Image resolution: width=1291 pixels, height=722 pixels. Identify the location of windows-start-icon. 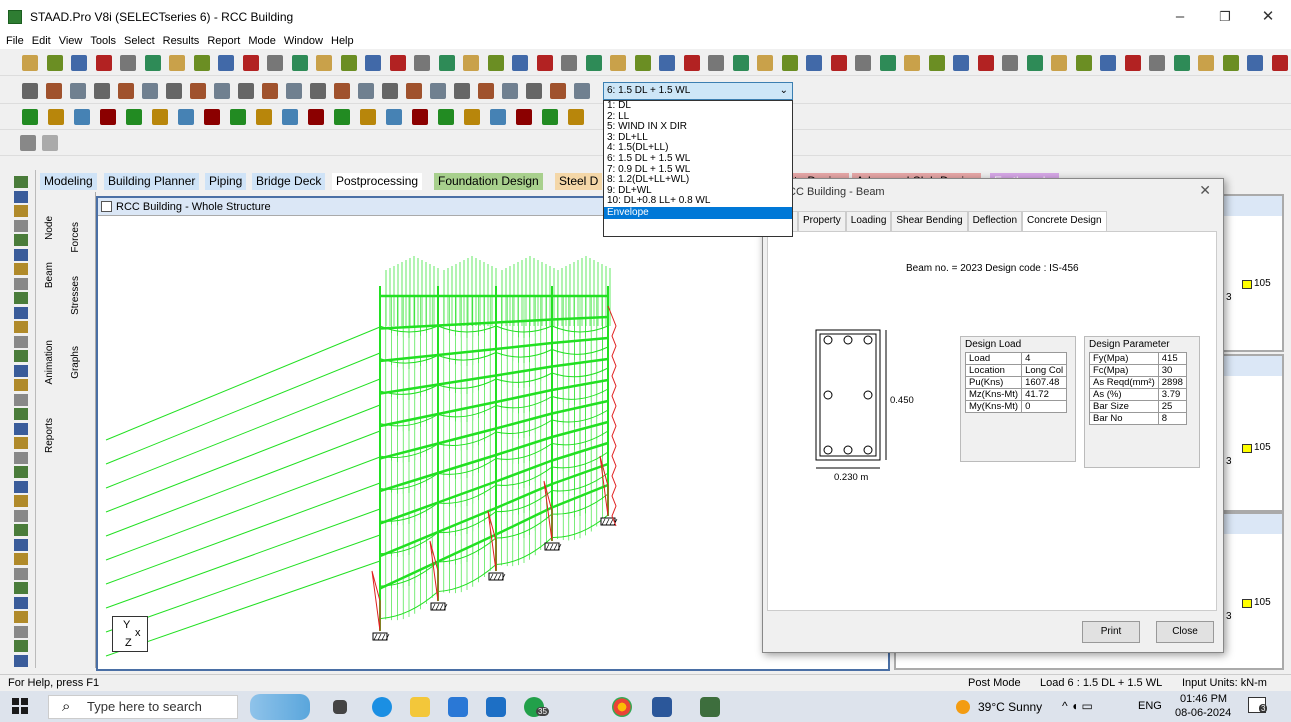
(20, 706).